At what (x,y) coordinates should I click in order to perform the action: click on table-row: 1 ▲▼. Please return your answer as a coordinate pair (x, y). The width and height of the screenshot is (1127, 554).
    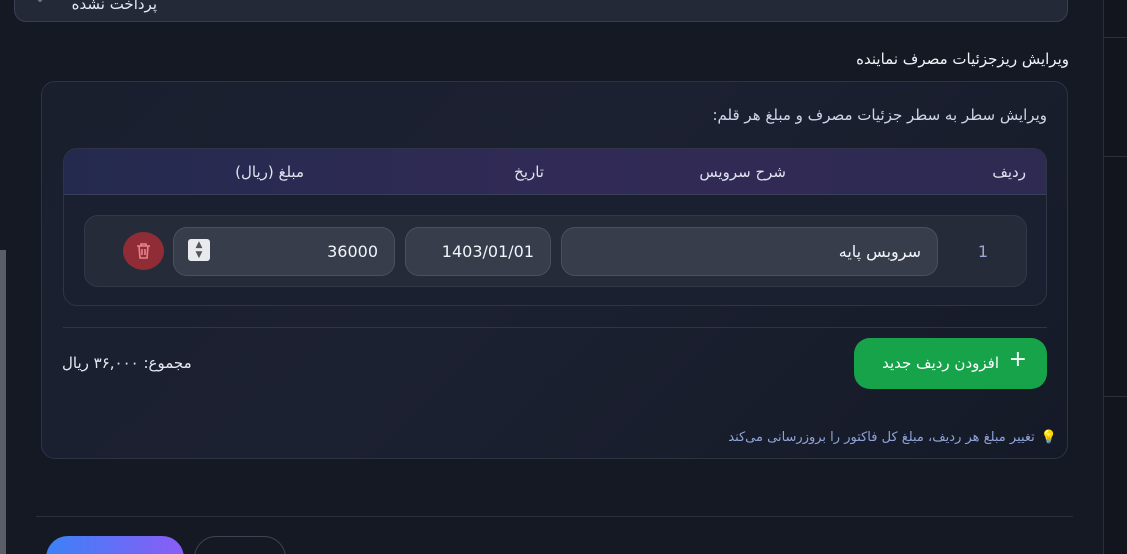
    Looking at the image, I should click on (555, 251).